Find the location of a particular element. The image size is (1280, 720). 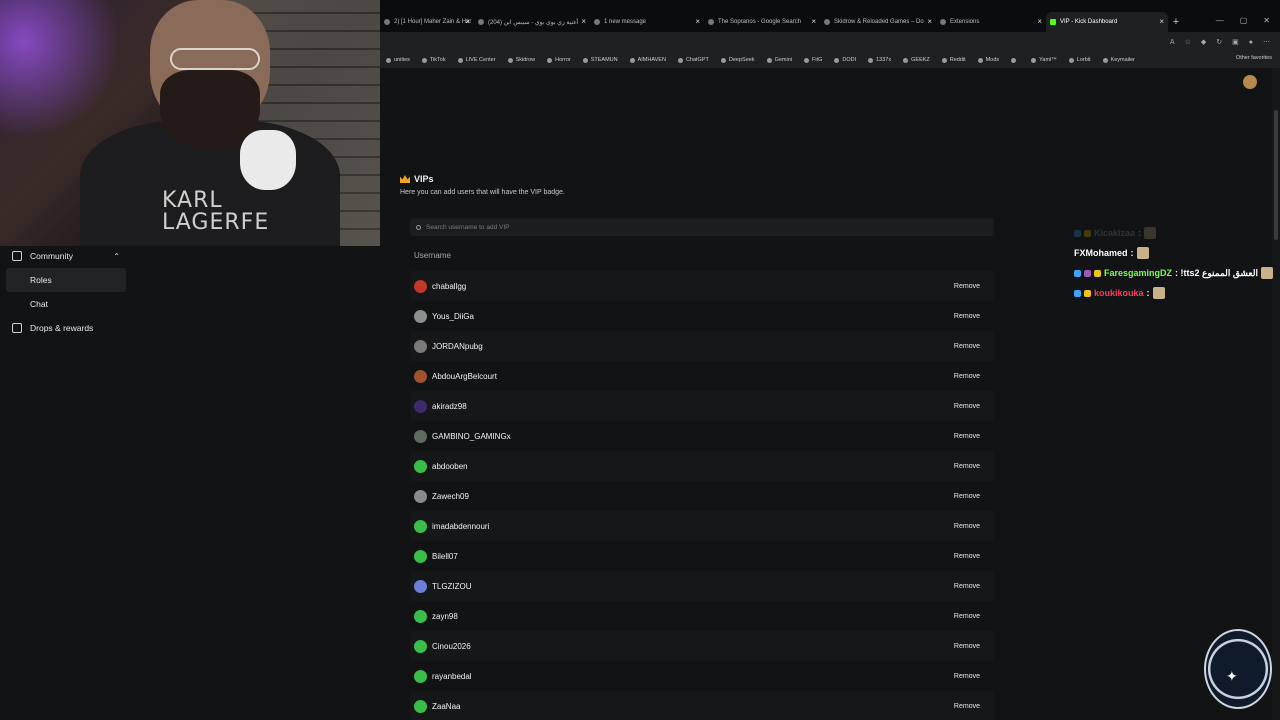

sidebar-item-drops: Drops & rewards is located at coordinates (65, 328).